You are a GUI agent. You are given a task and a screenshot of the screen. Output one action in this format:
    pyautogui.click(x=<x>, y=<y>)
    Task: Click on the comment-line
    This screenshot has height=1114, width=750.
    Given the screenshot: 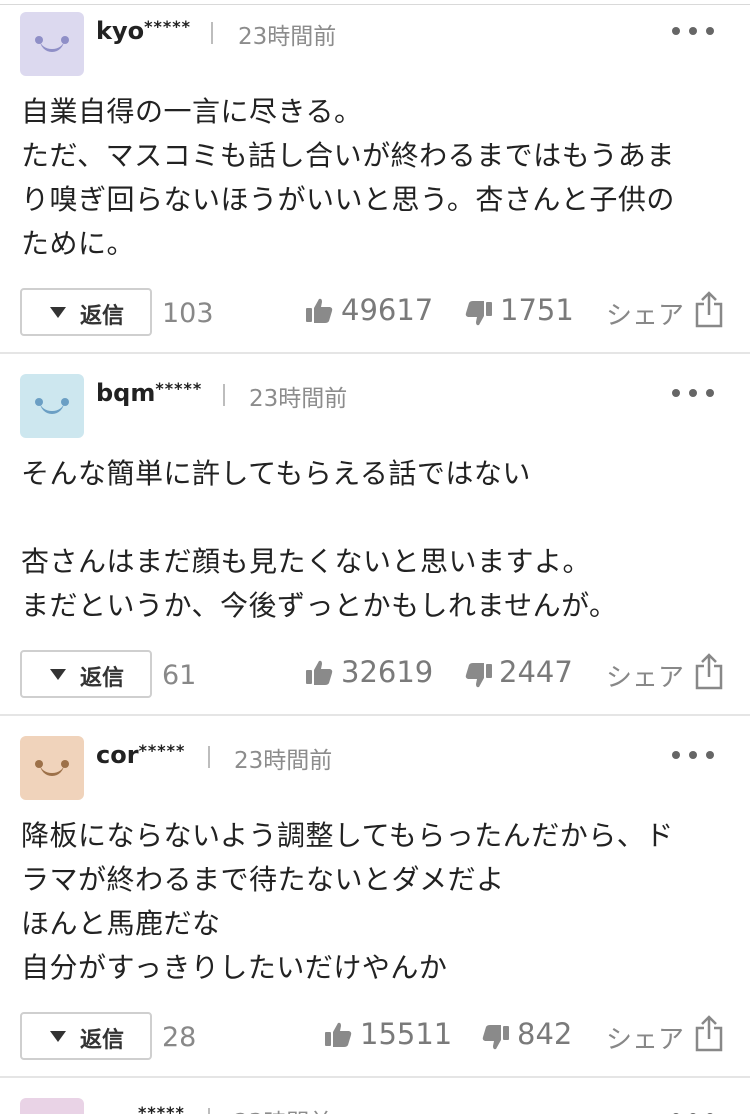 What is the action you would take?
    pyautogui.click(x=376, y=518)
    